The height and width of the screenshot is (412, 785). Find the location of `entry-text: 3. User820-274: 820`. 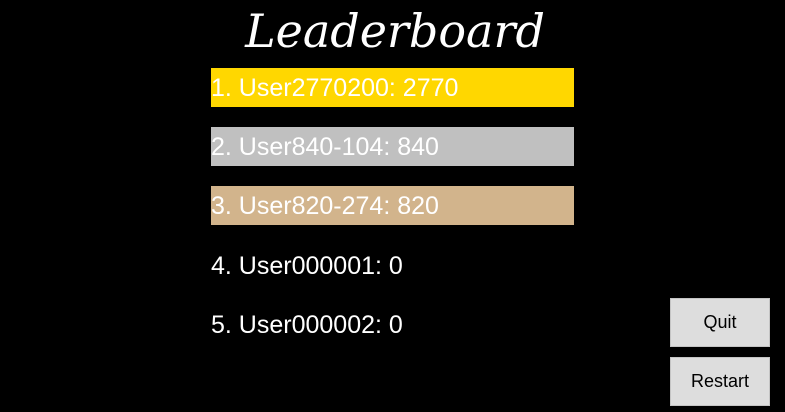

entry-text: 3. User820-274: 820 is located at coordinates (325, 206).